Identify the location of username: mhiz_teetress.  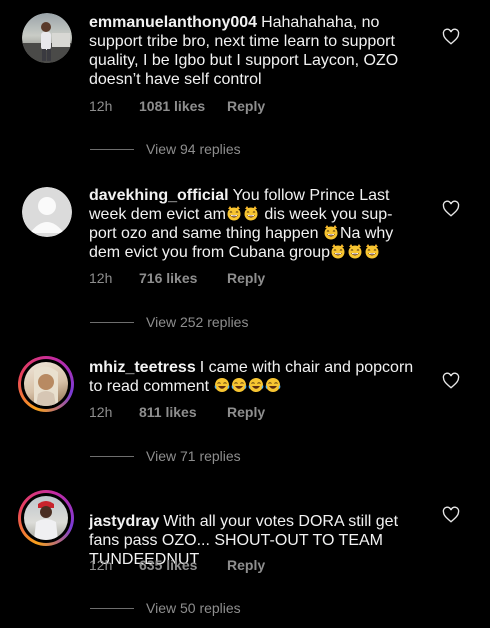
(142, 367).